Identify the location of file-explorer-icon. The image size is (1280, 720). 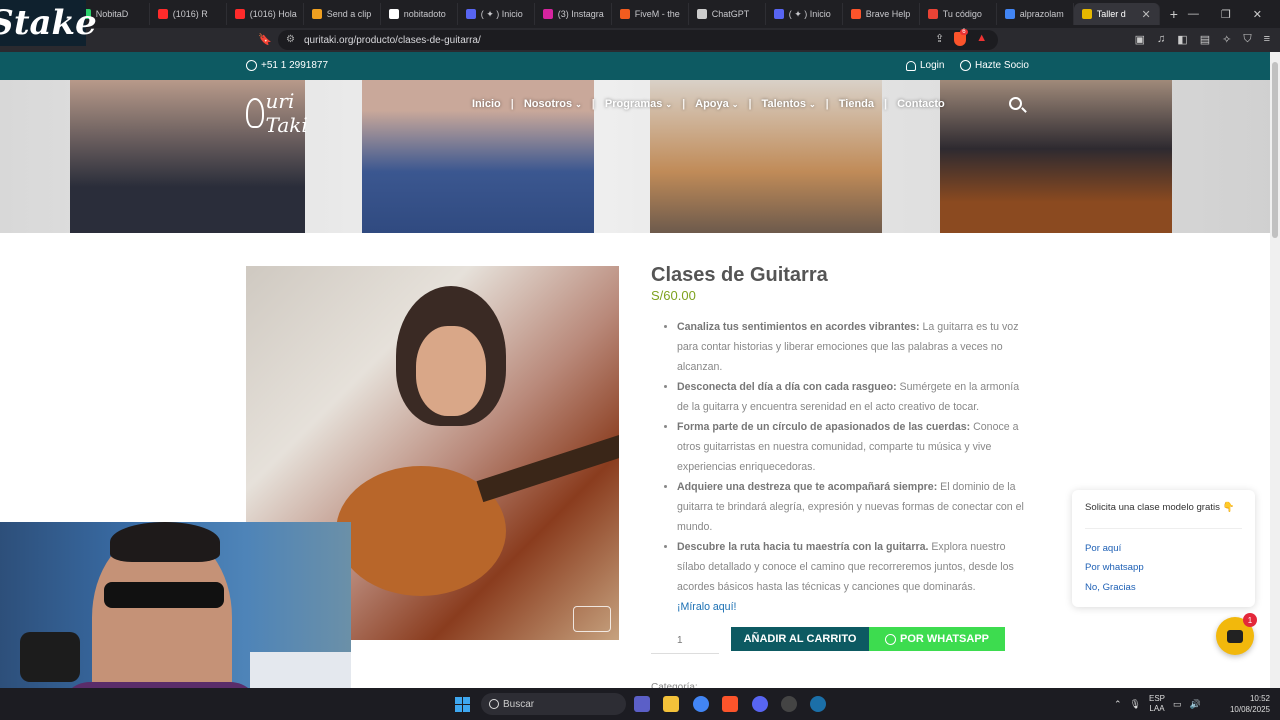
(671, 704).